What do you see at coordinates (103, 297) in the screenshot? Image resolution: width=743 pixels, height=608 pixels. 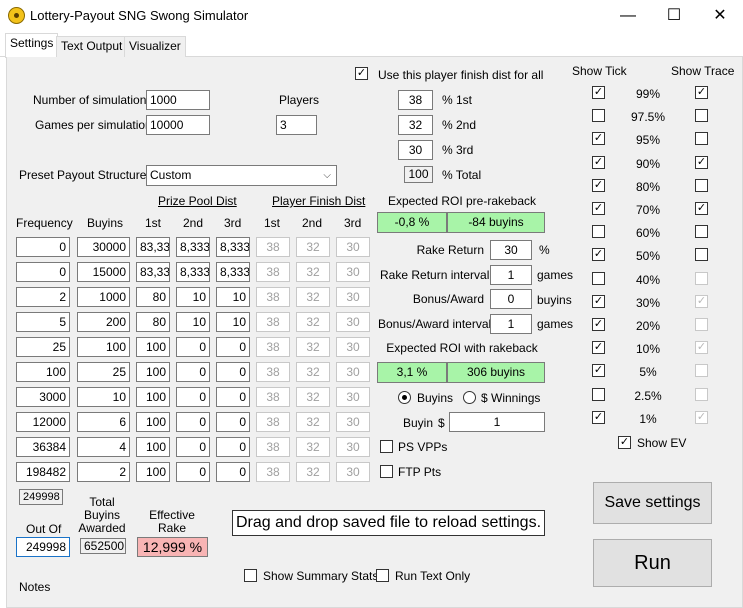 I see `buyins-input: 1000` at bounding box center [103, 297].